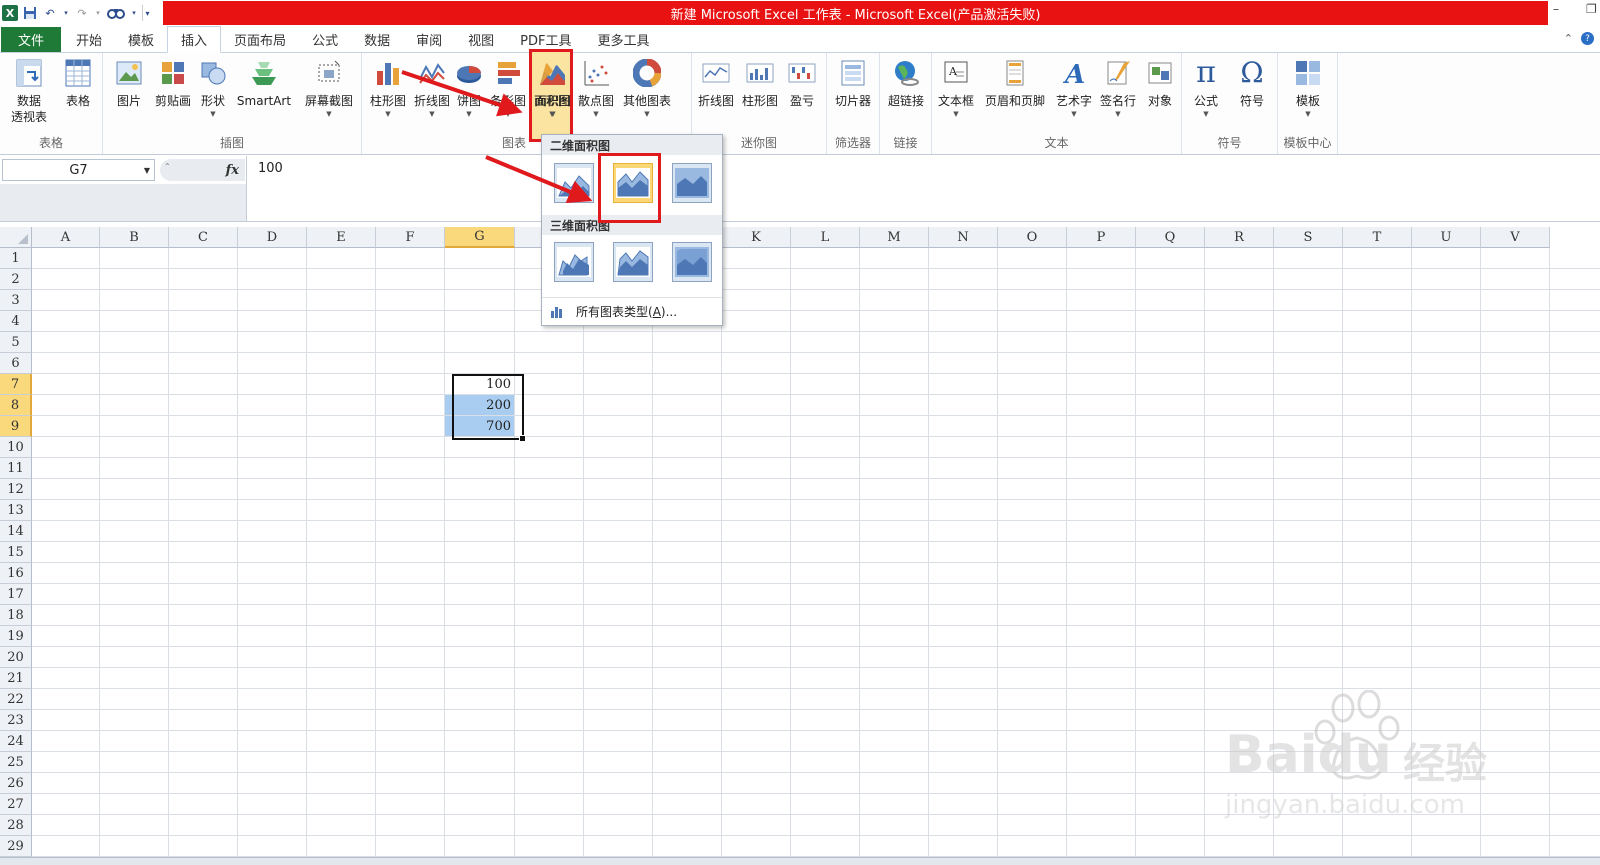 The width and height of the screenshot is (1600, 865). I want to click on undo-dropdown-icon: ▾, so click(66, 13).